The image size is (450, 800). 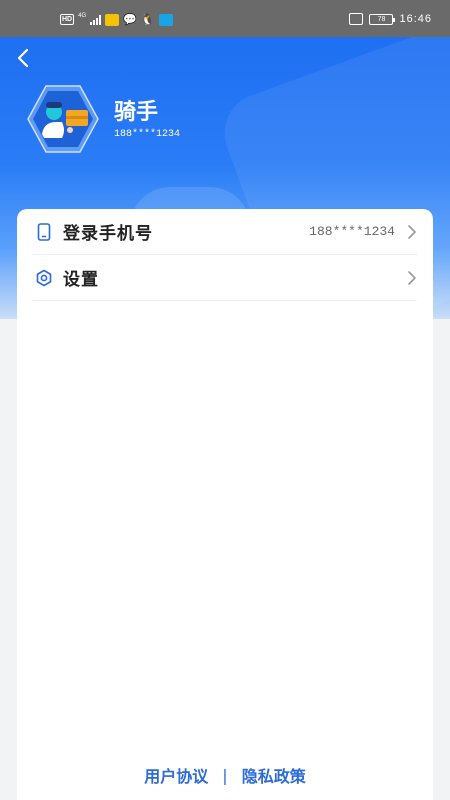 What do you see at coordinates (96, 19) in the screenshot?
I see `signal-icon` at bounding box center [96, 19].